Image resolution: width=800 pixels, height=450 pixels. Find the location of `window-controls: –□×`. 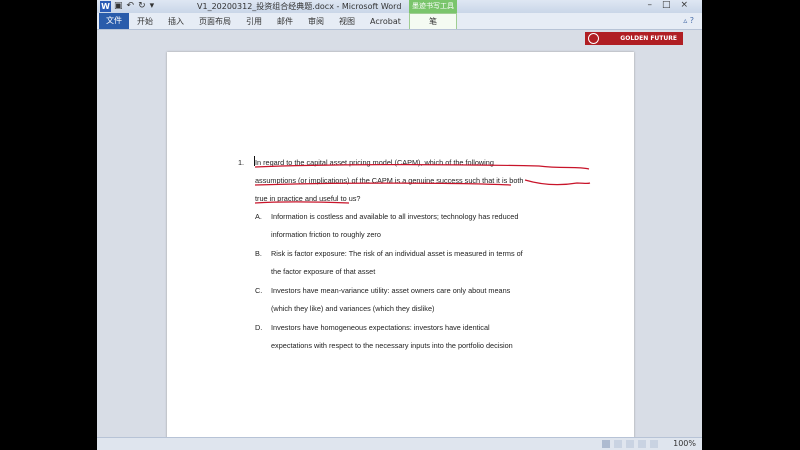

window-controls: –□× is located at coordinates (672, 5).